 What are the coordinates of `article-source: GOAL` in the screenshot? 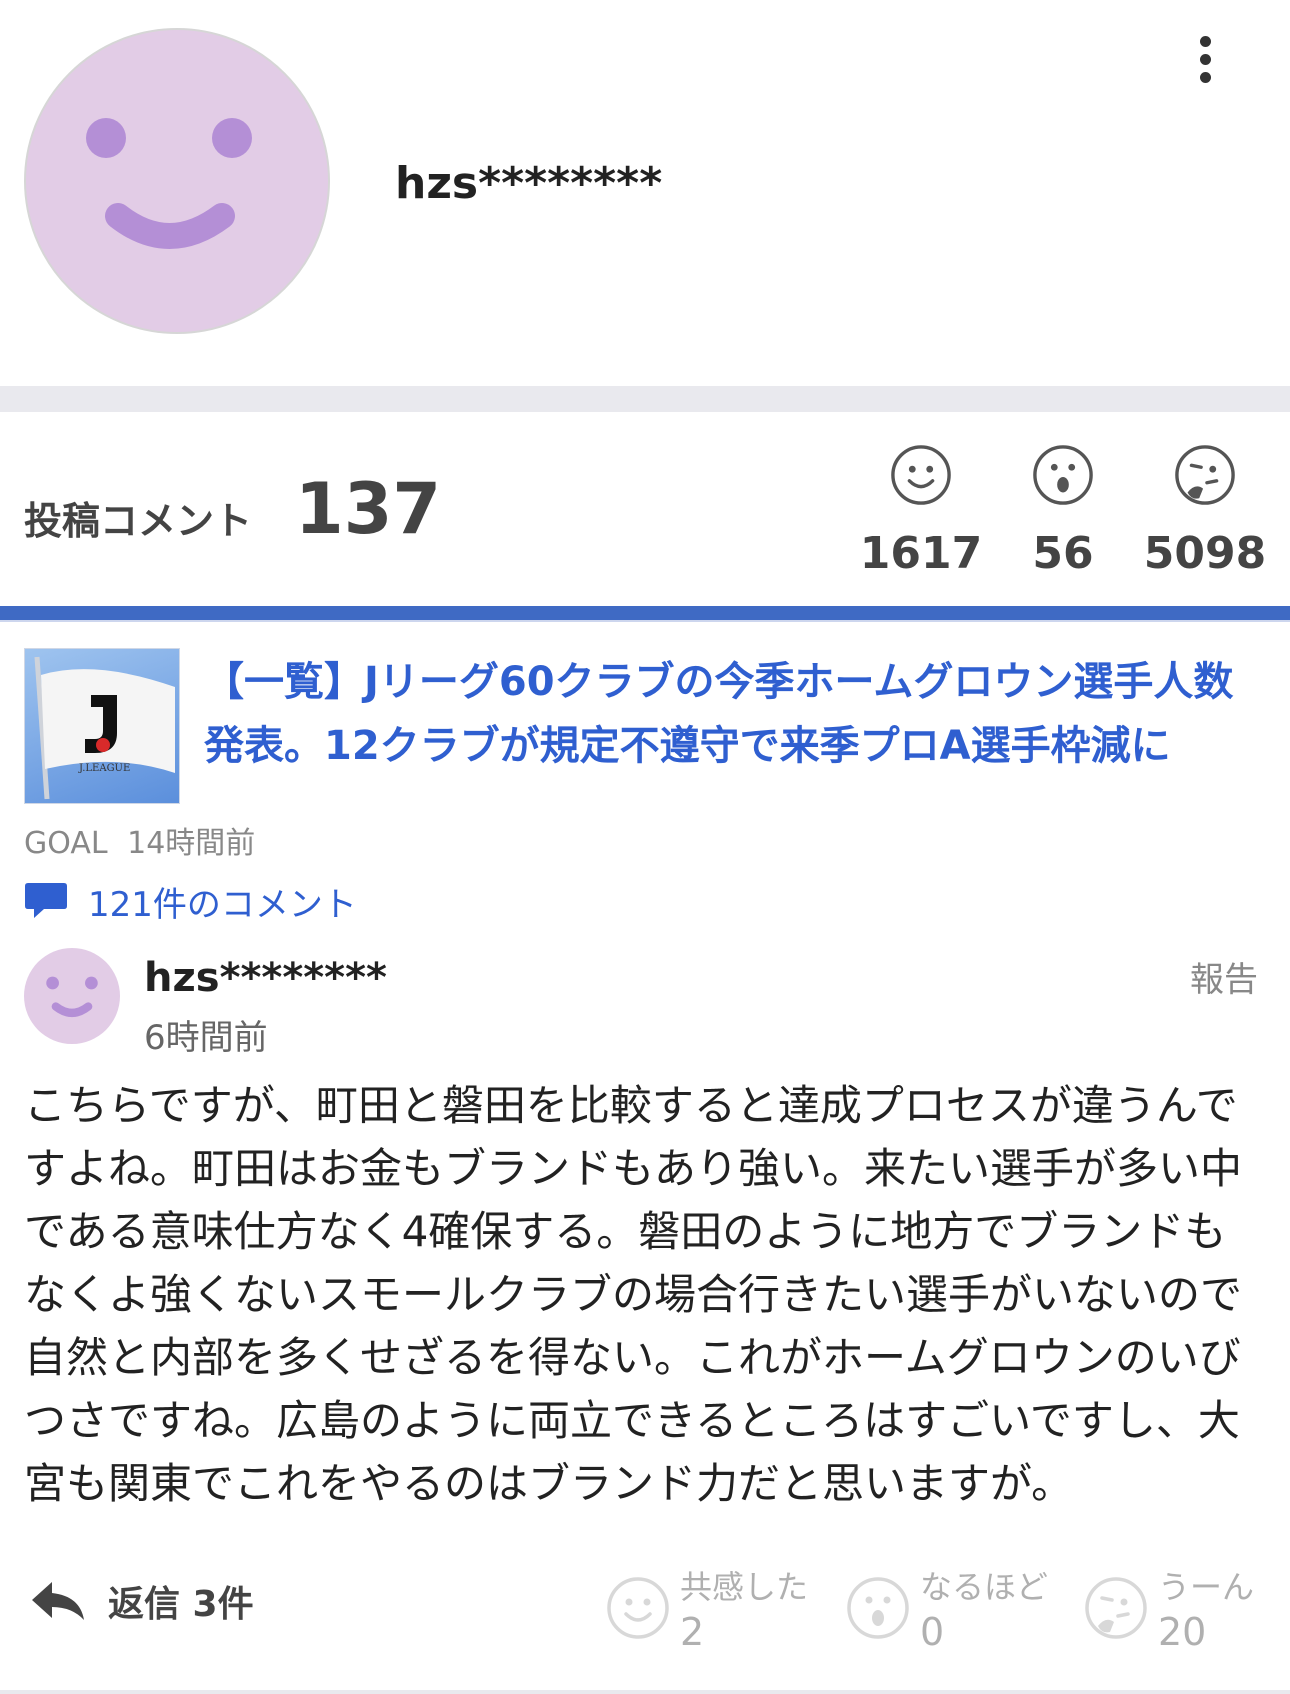 It's located at (66, 843).